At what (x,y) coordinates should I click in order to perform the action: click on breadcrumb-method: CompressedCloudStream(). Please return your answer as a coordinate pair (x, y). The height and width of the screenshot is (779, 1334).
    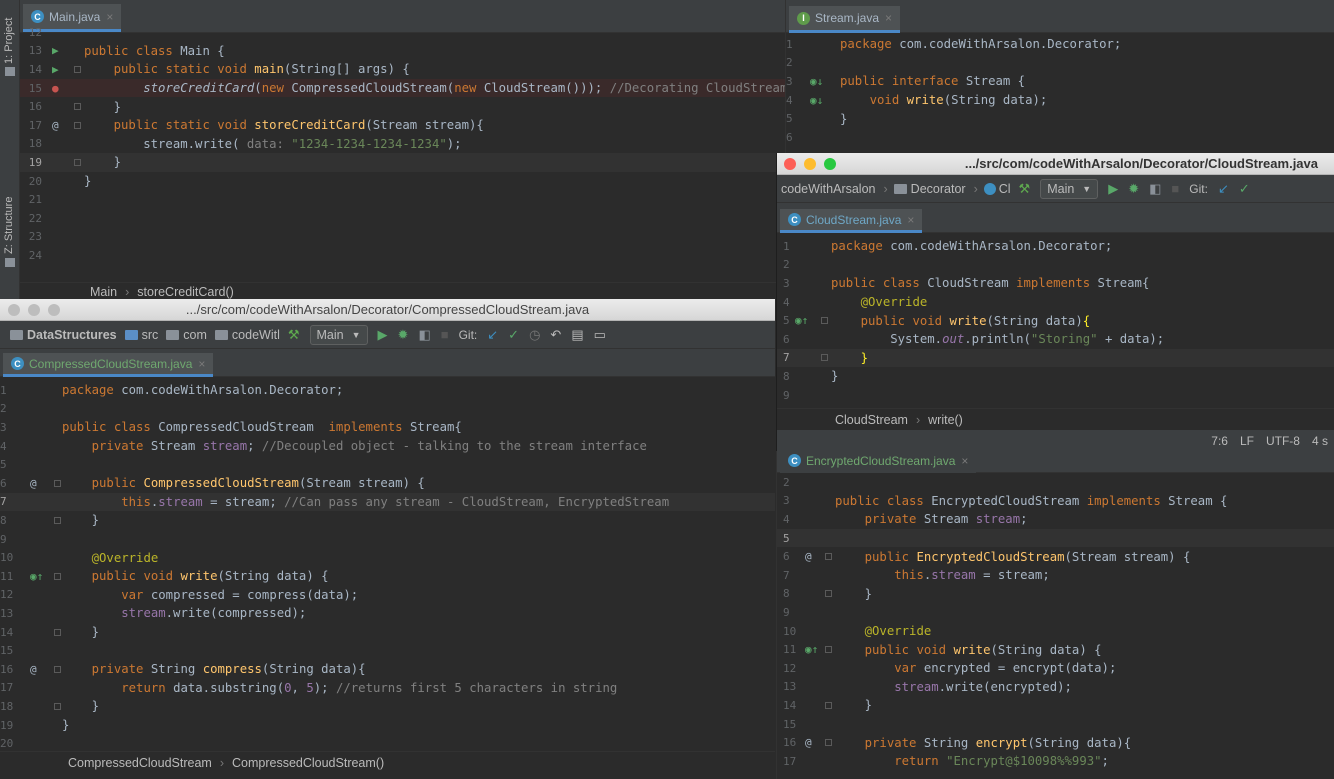
    Looking at the image, I should click on (308, 763).